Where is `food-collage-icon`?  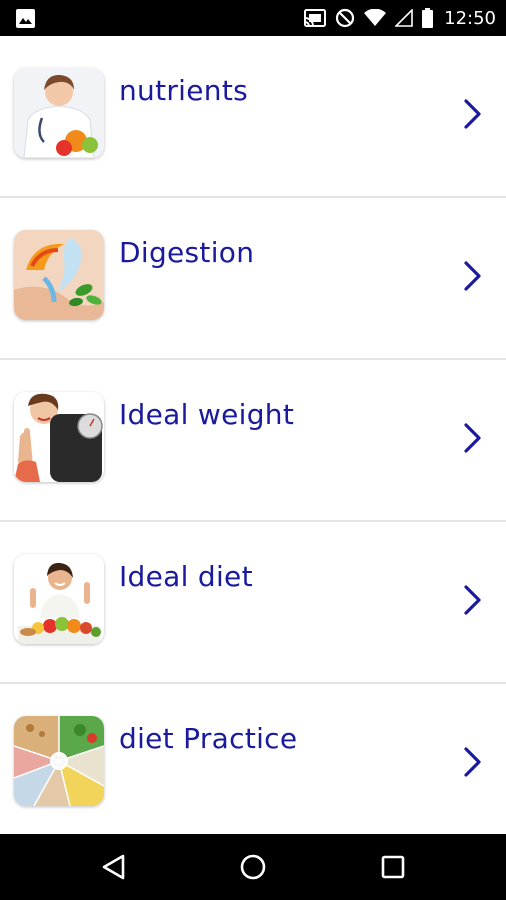
food-collage-icon is located at coordinates (59, 761).